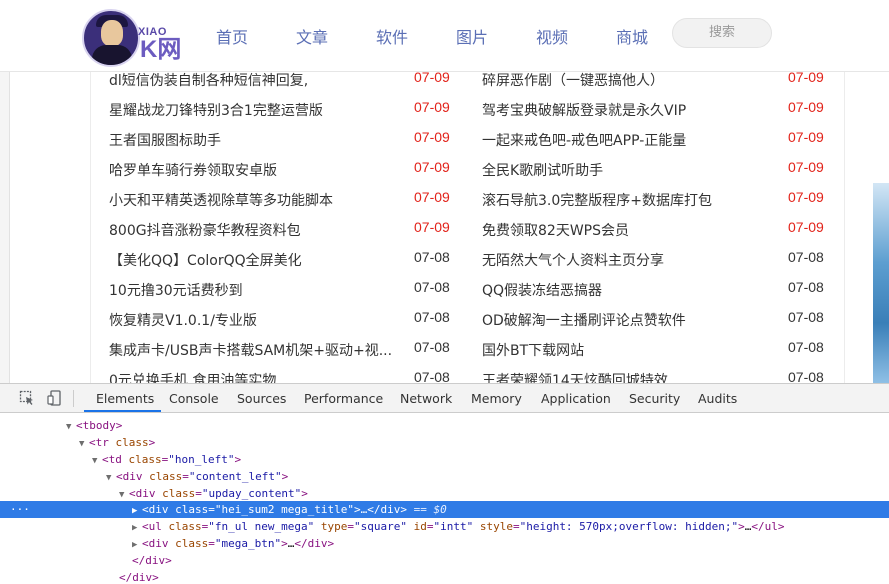 This screenshot has width=889, height=584. Describe the element at coordinates (533, 355) in the screenshot. I see `article-title-link: 国外BT下载网站` at that location.